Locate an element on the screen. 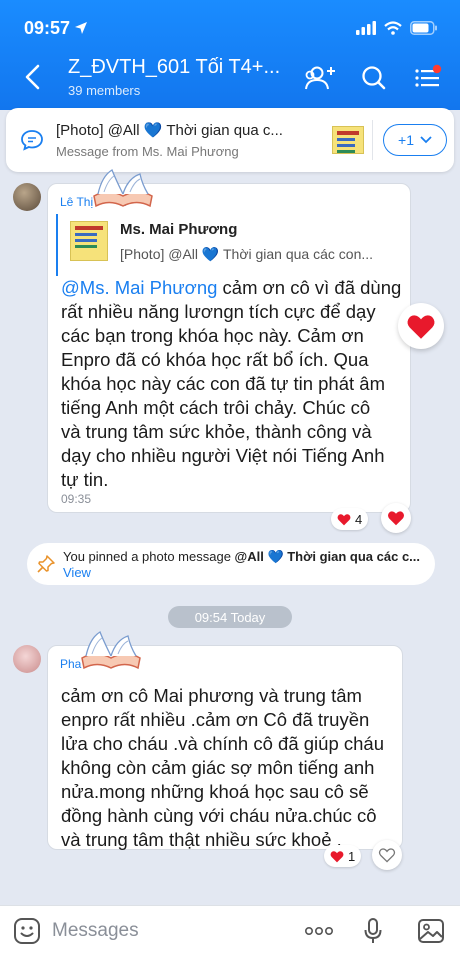  heart-outline-icon is located at coordinates (387, 855).